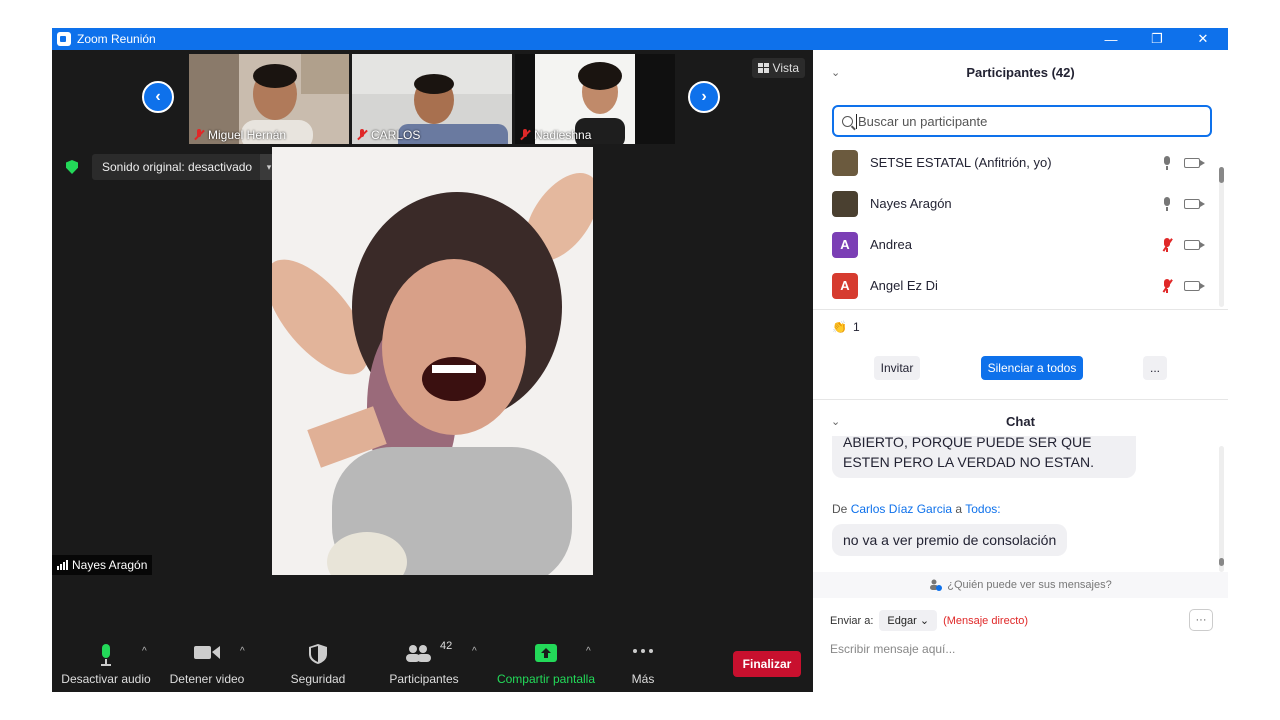 This screenshot has height=720, width=1280. Describe the element at coordinates (986, 620) in the screenshot. I see `direct-message-label: (Mensaje directo)` at that location.